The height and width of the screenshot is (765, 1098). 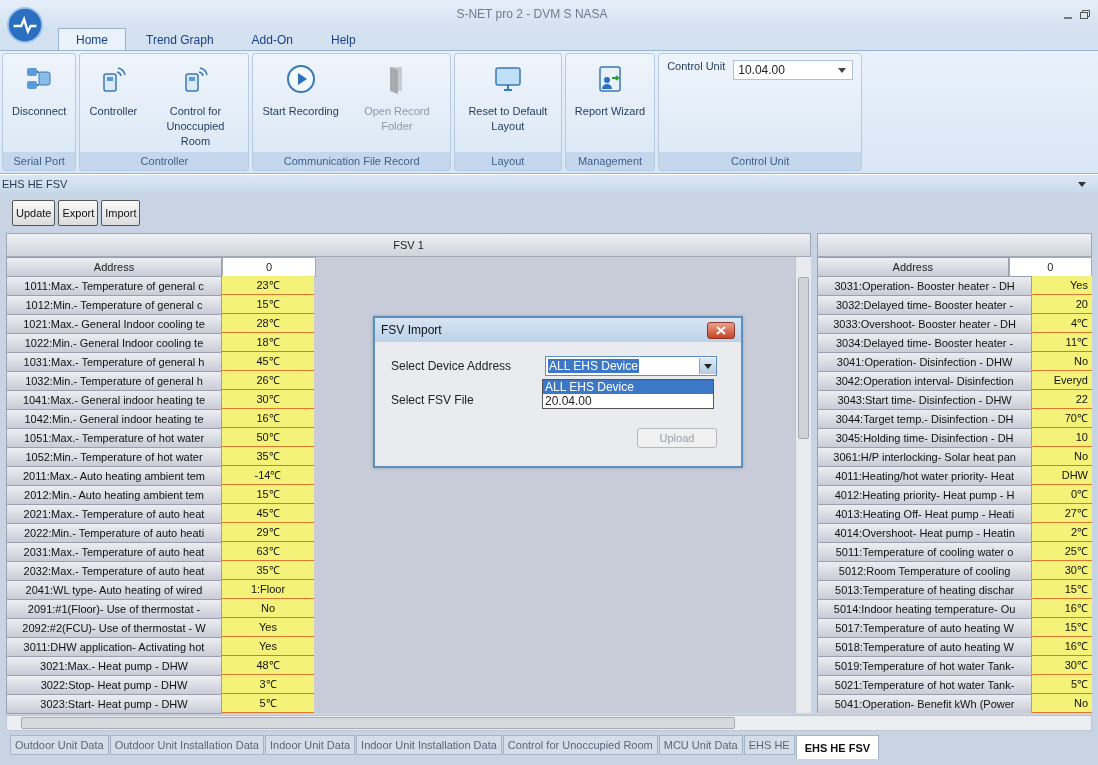 What do you see at coordinates (696, 66) in the screenshot?
I see `field-label: Control Unit` at bounding box center [696, 66].